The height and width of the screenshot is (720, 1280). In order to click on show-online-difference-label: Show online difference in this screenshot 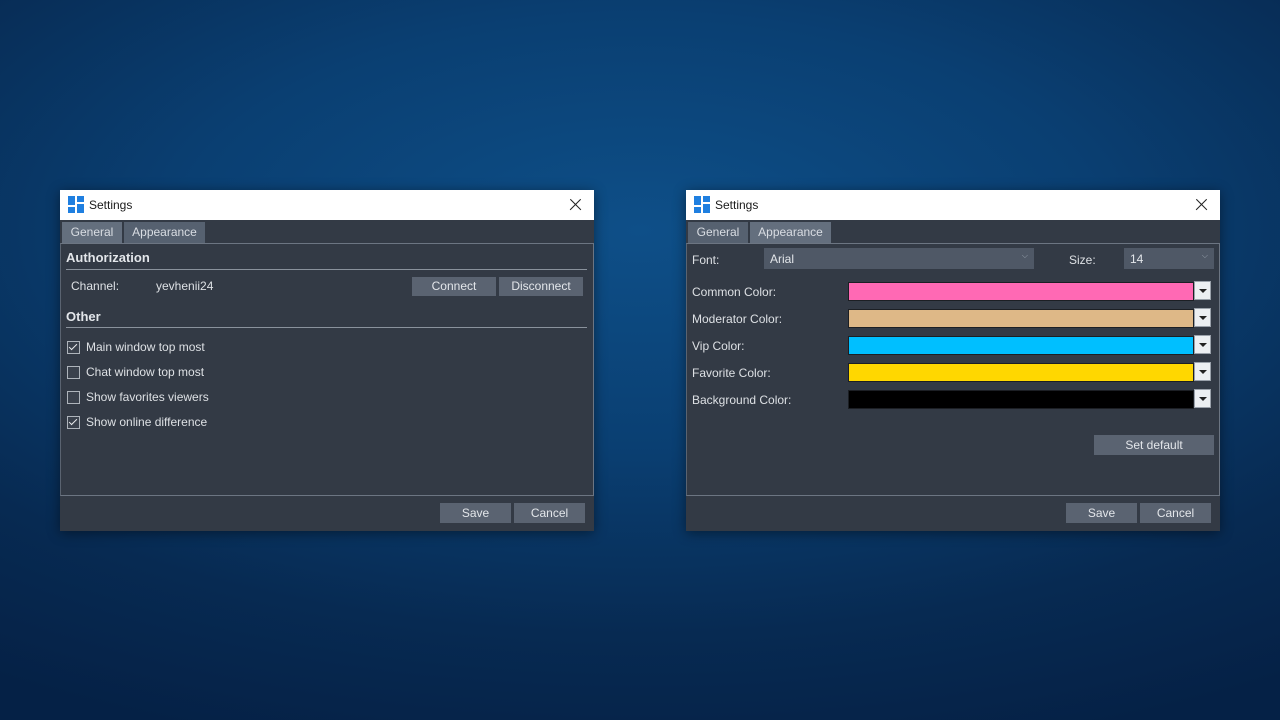, I will do `click(146, 422)`.